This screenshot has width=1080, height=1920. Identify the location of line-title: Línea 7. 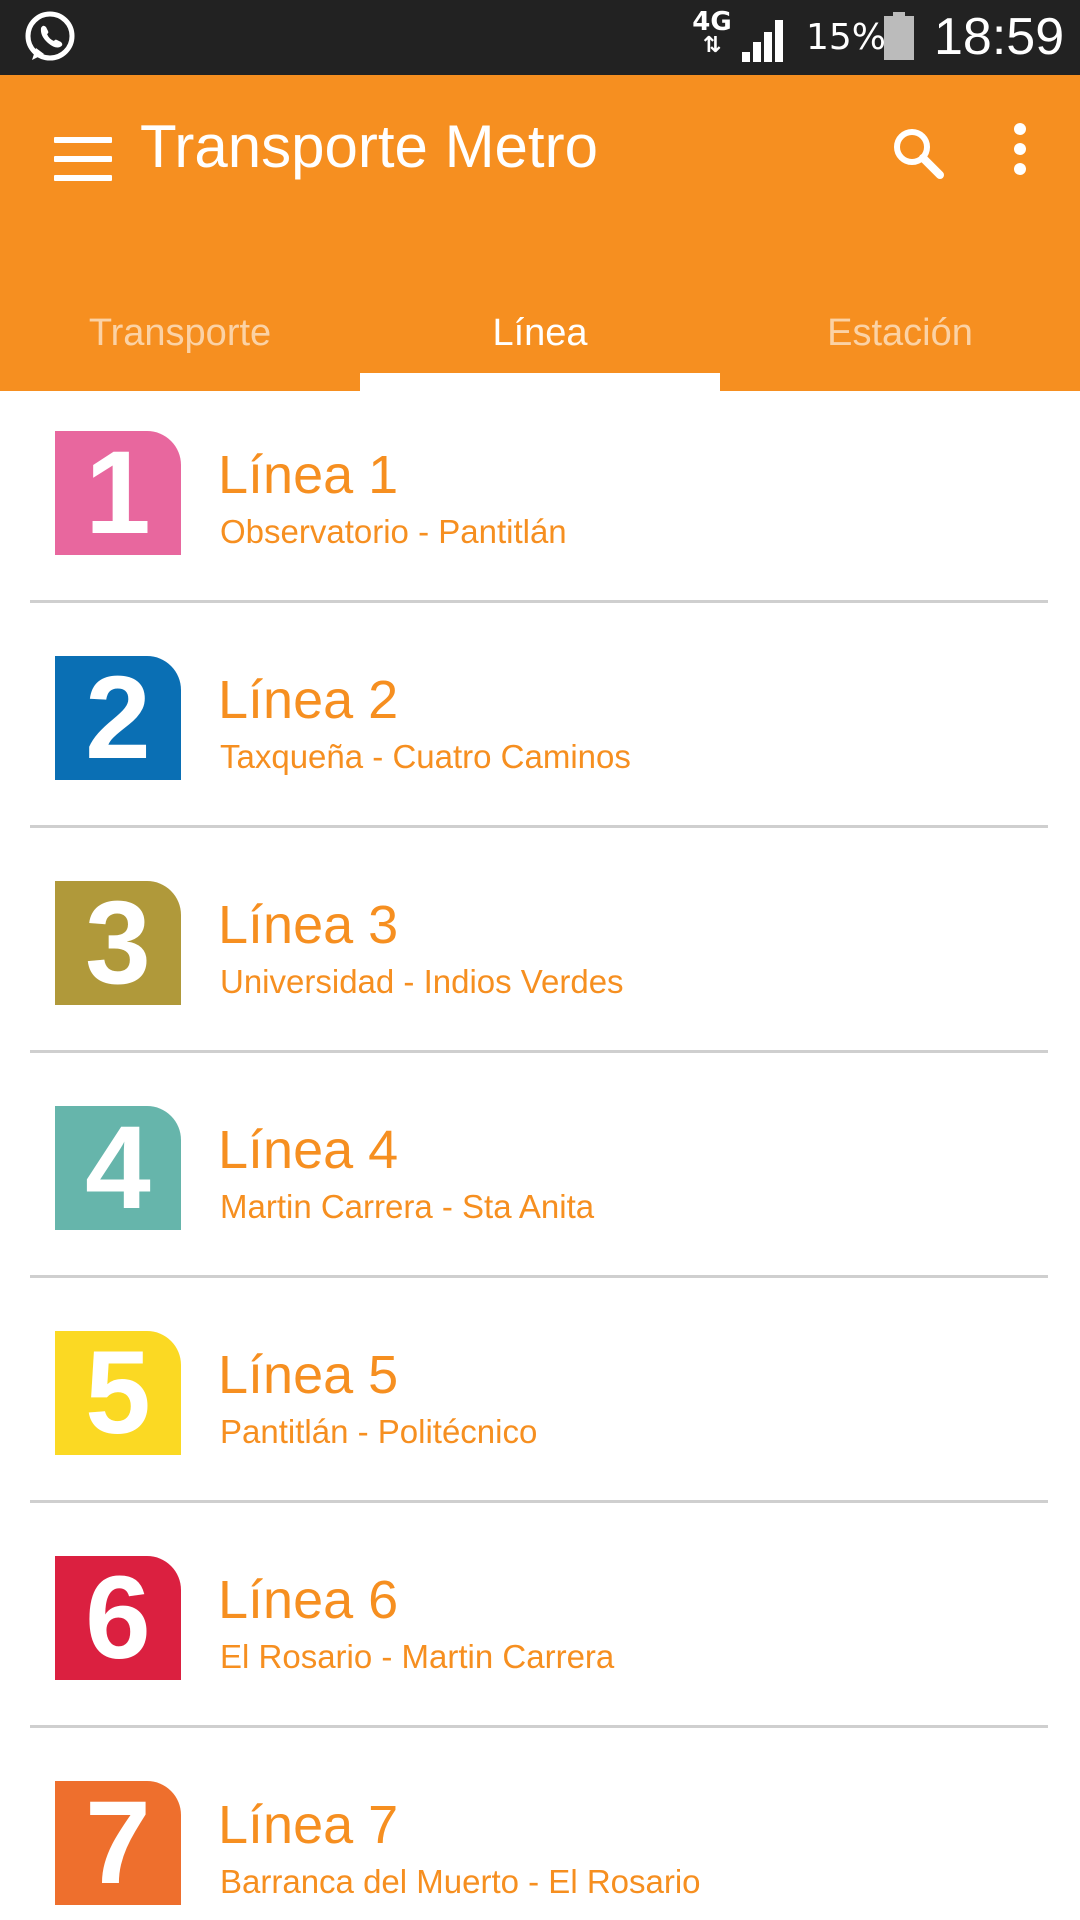
(308, 1825).